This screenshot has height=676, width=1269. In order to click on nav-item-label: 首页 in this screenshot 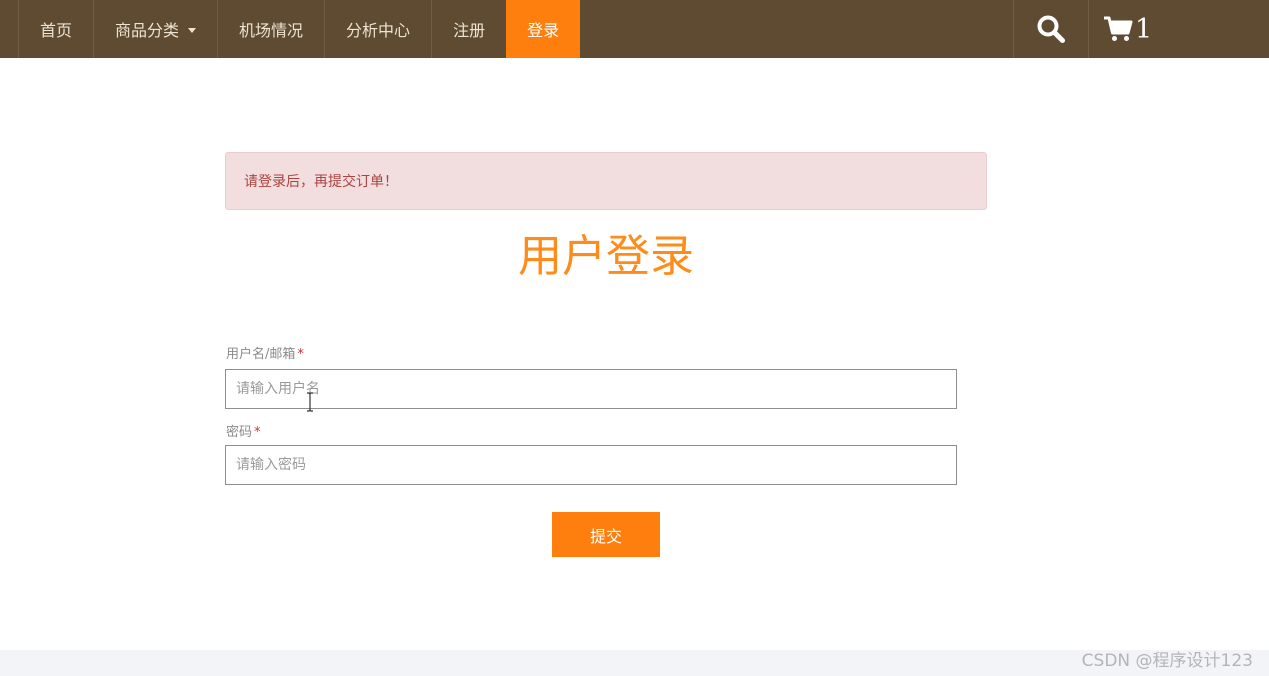, I will do `click(56, 30)`.